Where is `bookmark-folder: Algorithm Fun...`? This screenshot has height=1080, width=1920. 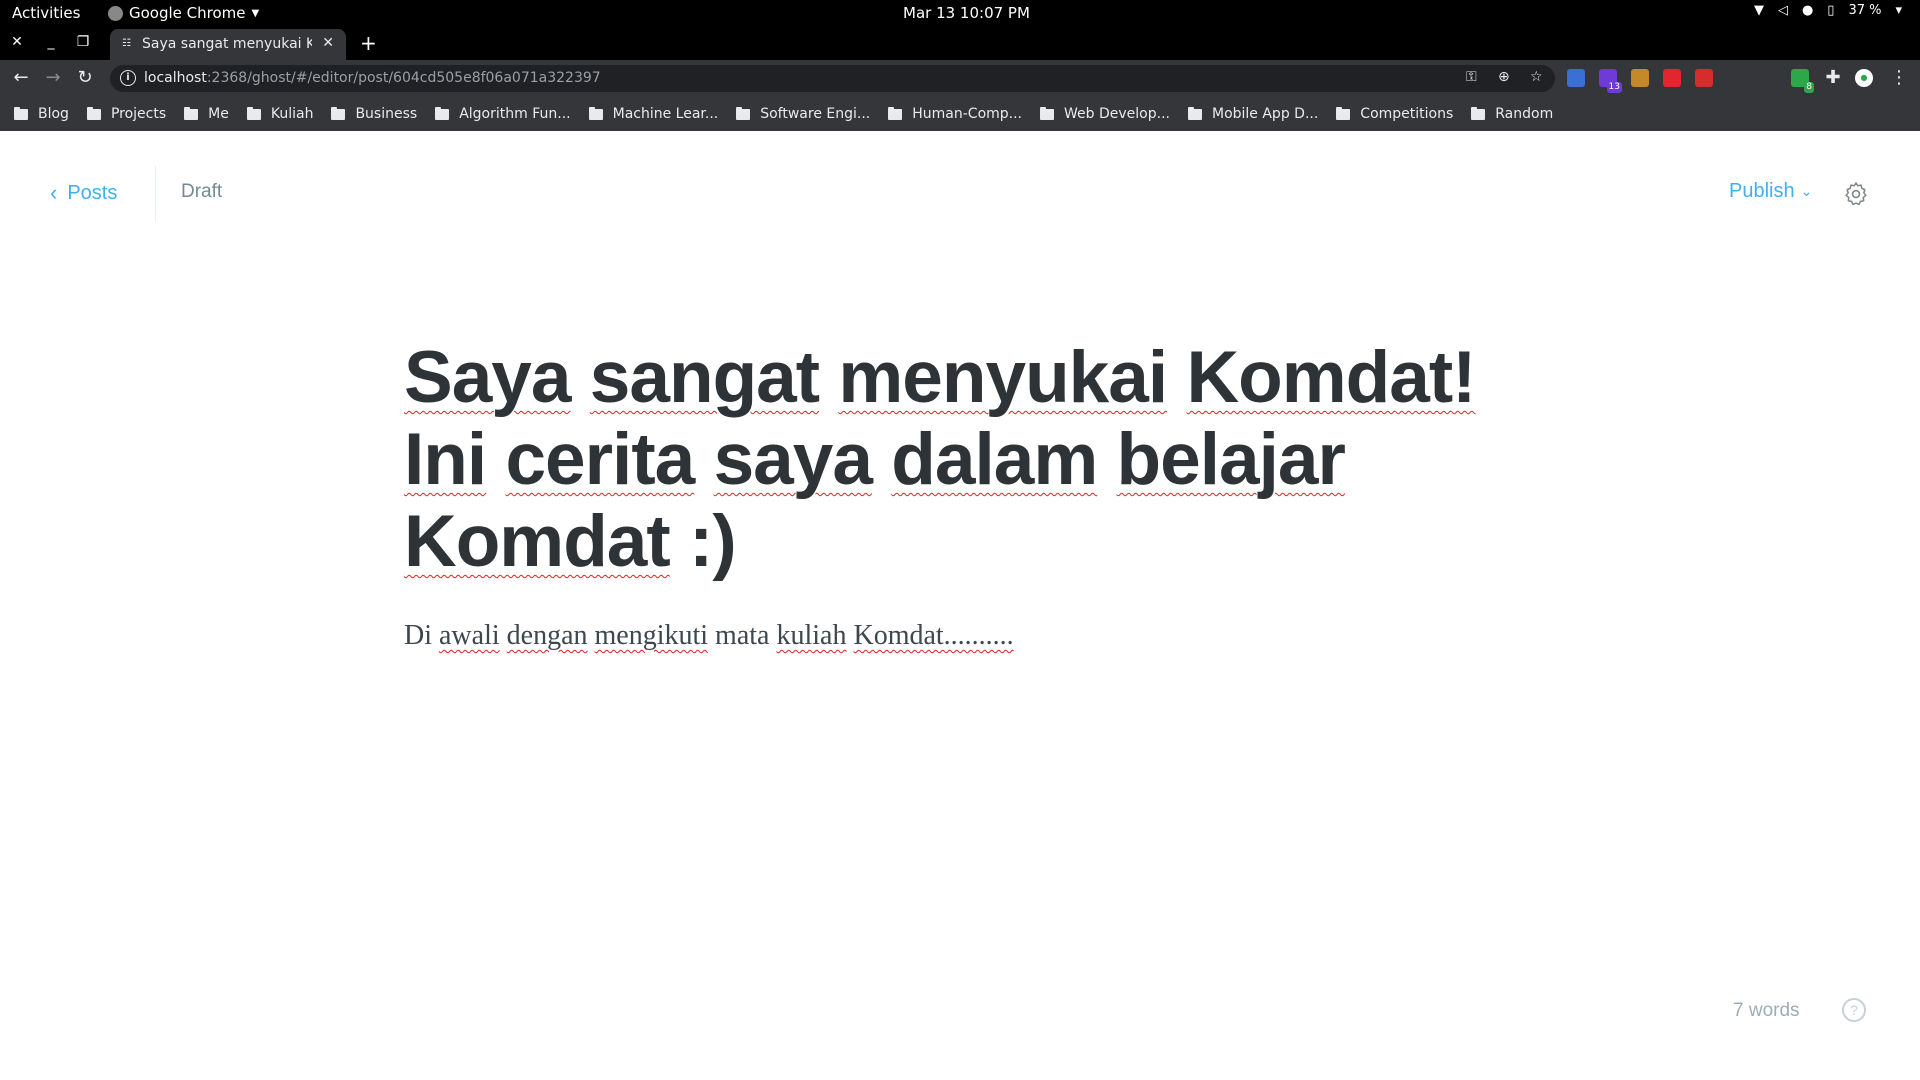 bookmark-folder: Algorithm Fun... is located at coordinates (503, 114).